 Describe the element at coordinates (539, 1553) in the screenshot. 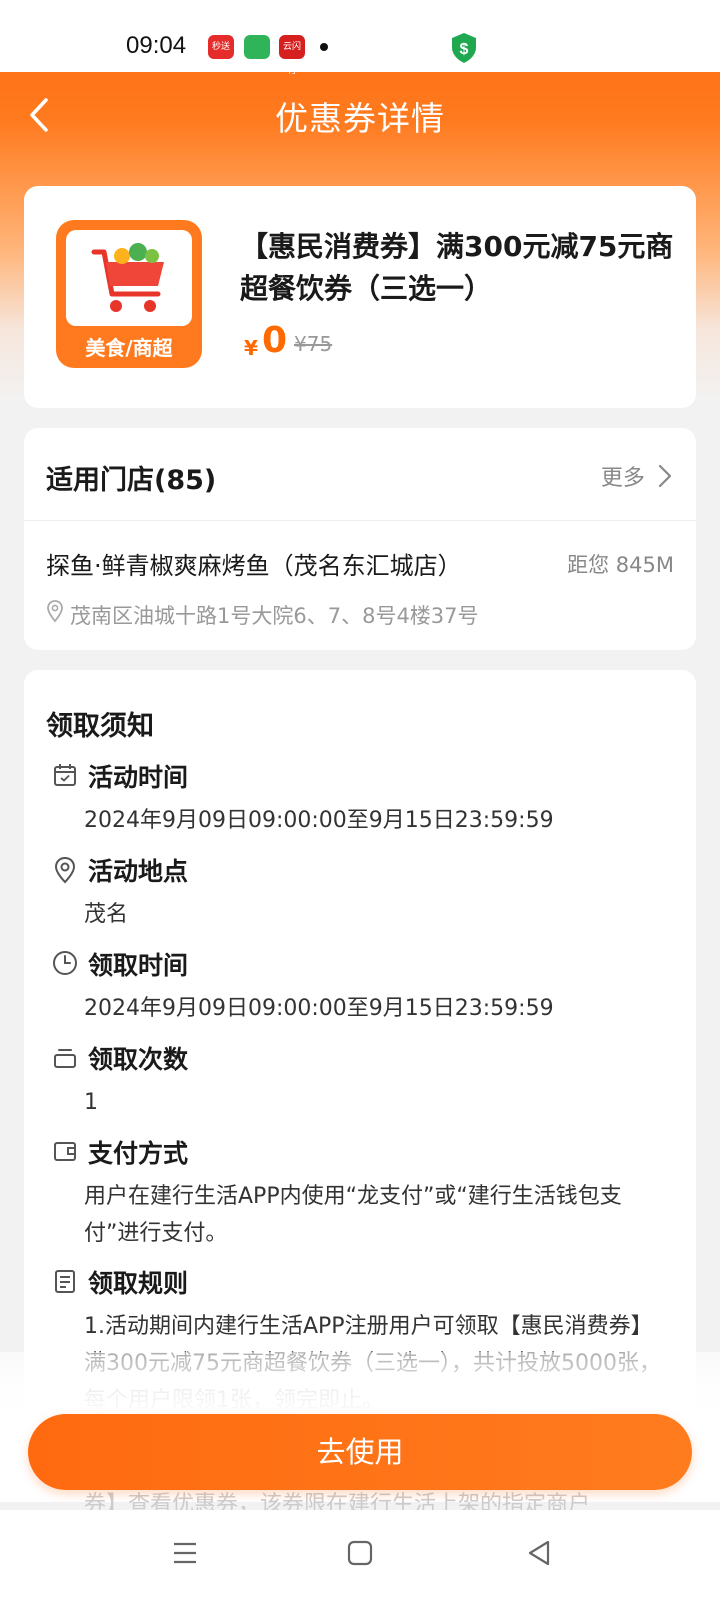

I see `back-triangle-icon` at that location.